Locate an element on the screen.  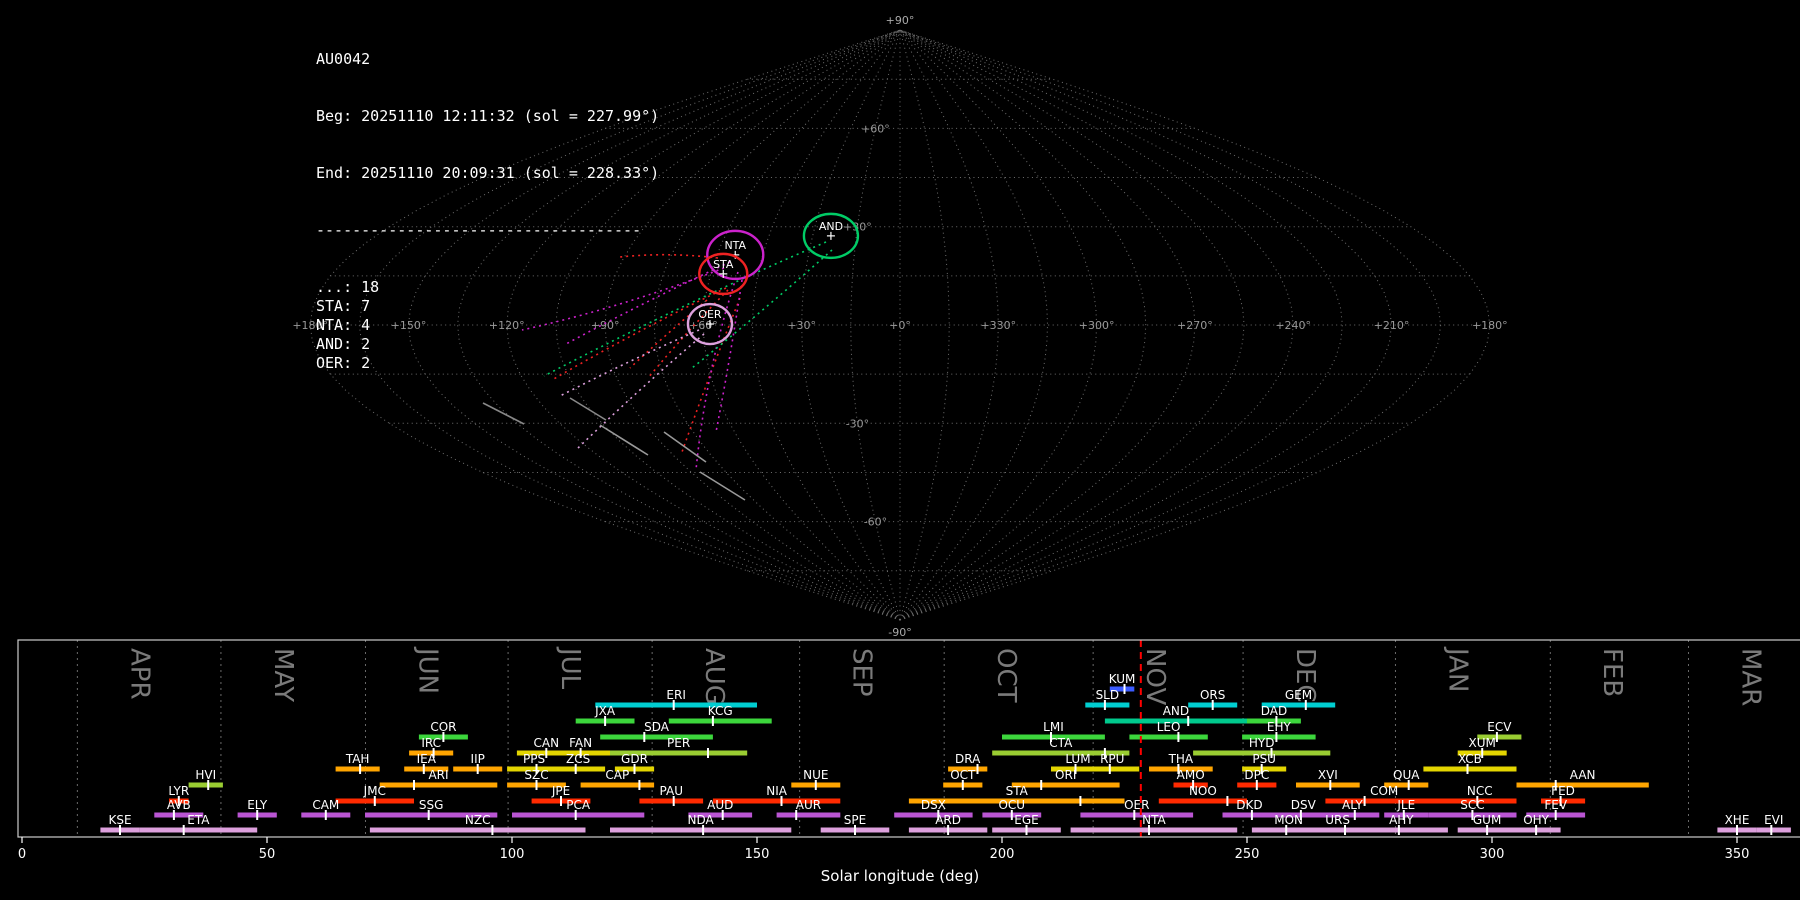
month-label-AUG: AUG is located at coordinates (714, 676).